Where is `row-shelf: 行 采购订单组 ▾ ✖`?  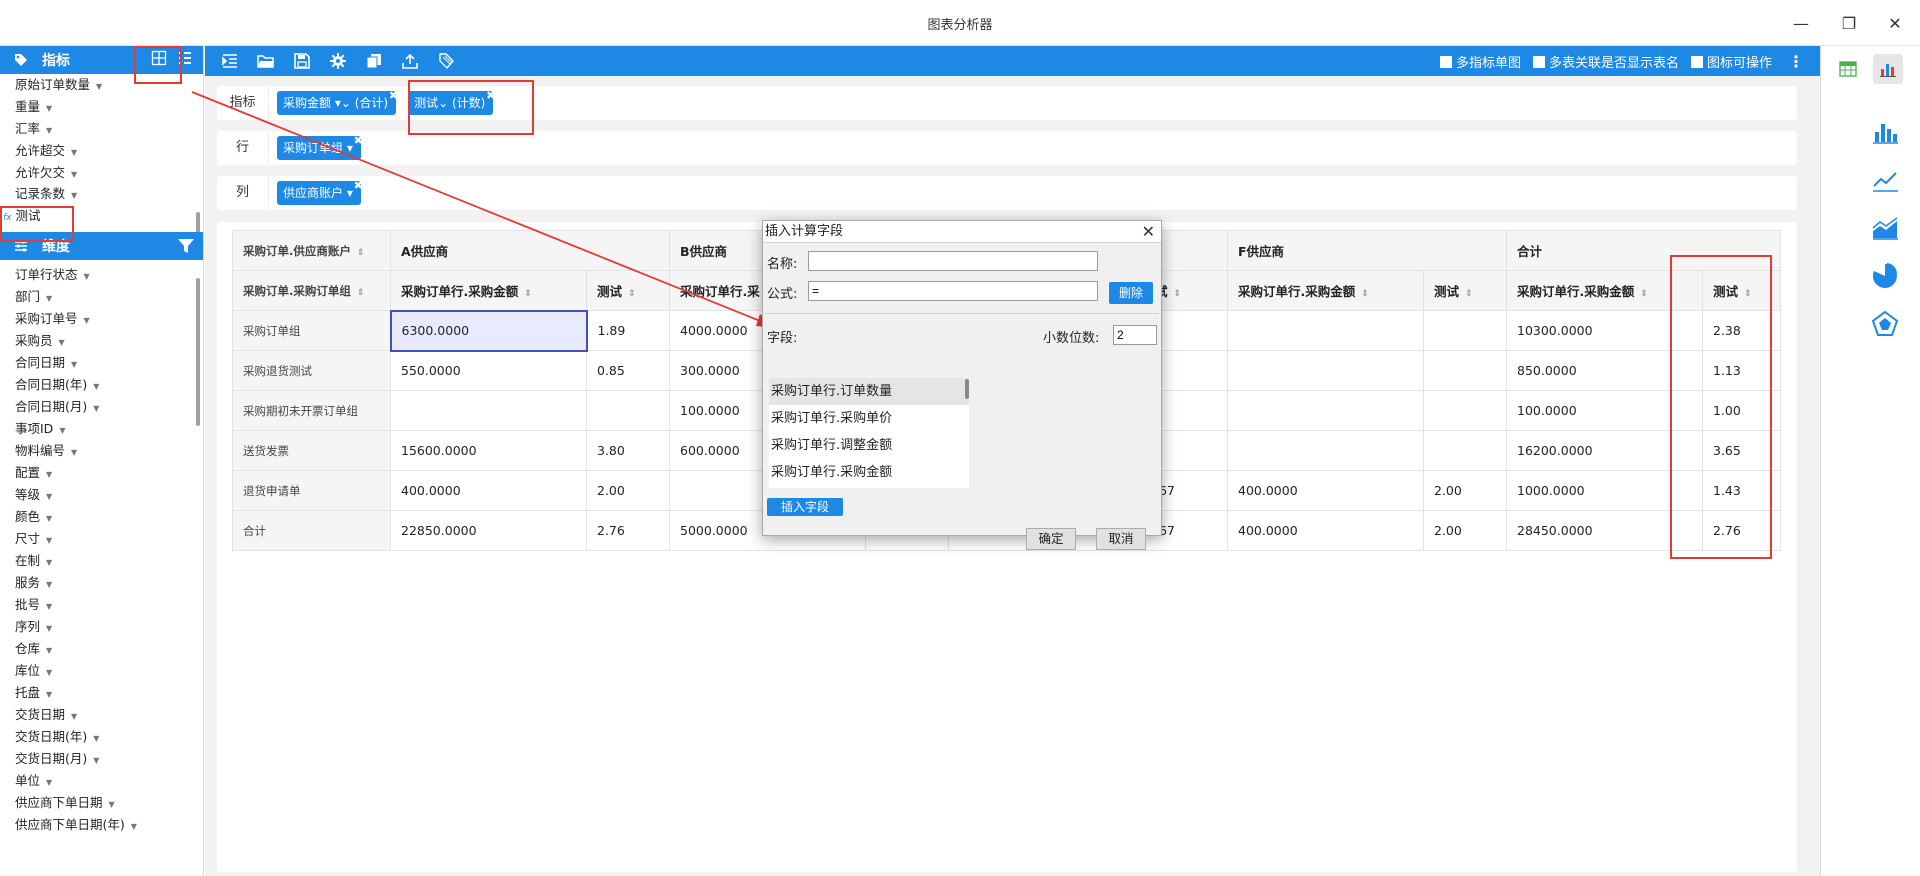
row-shelf: 行 采购订单组 ▾ ✖ is located at coordinates (1007, 148).